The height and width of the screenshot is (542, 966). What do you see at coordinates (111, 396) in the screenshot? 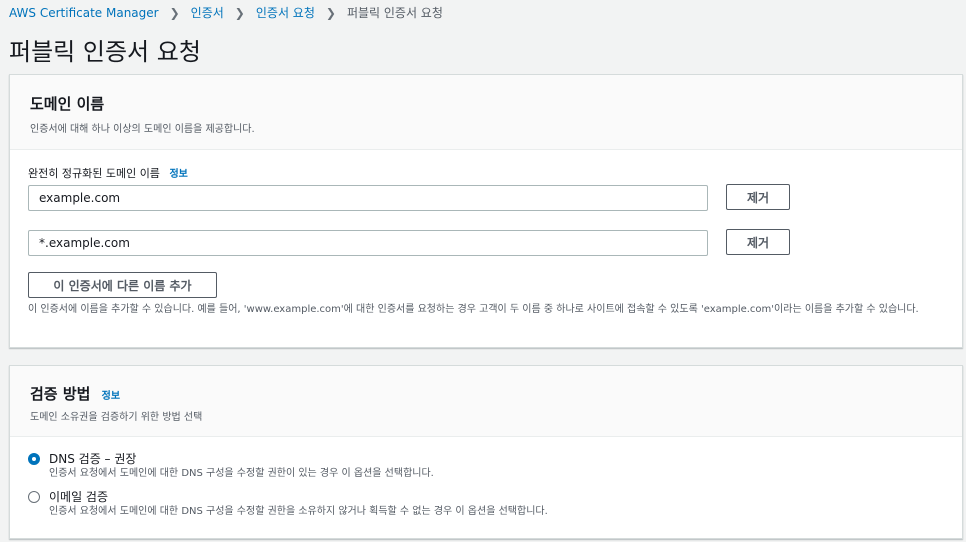
I see `validation-info-link: 정보` at bounding box center [111, 396].